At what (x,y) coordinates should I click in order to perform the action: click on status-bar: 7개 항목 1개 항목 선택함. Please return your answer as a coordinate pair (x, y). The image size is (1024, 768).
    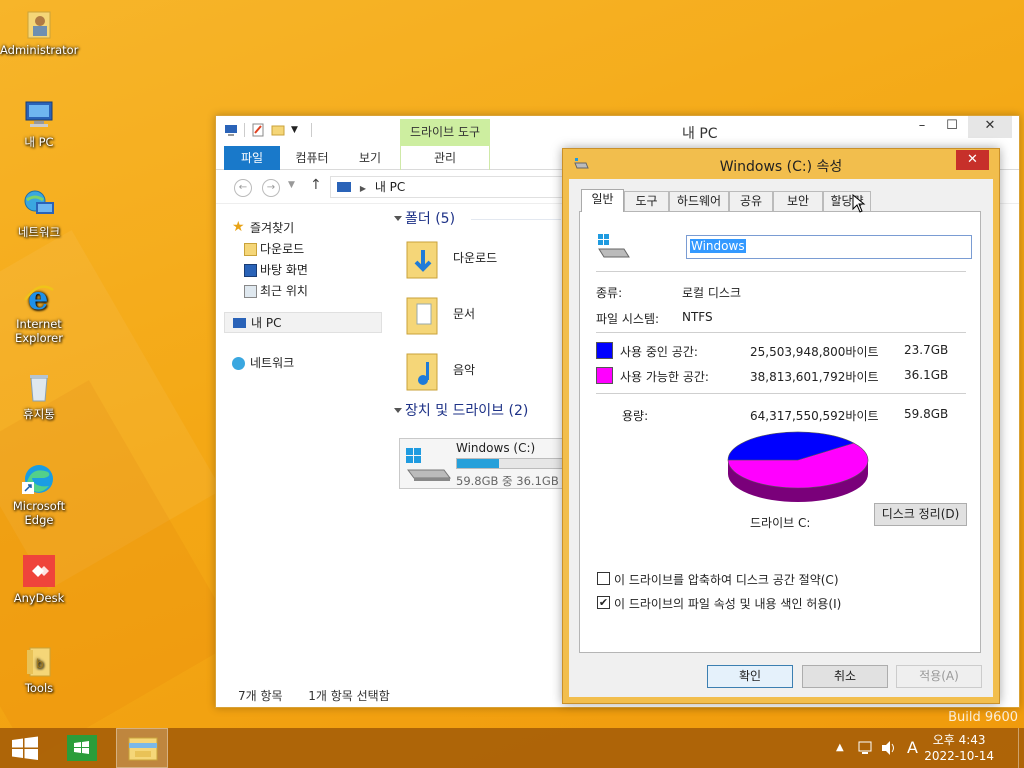
    Looking at the image, I should click on (314, 695).